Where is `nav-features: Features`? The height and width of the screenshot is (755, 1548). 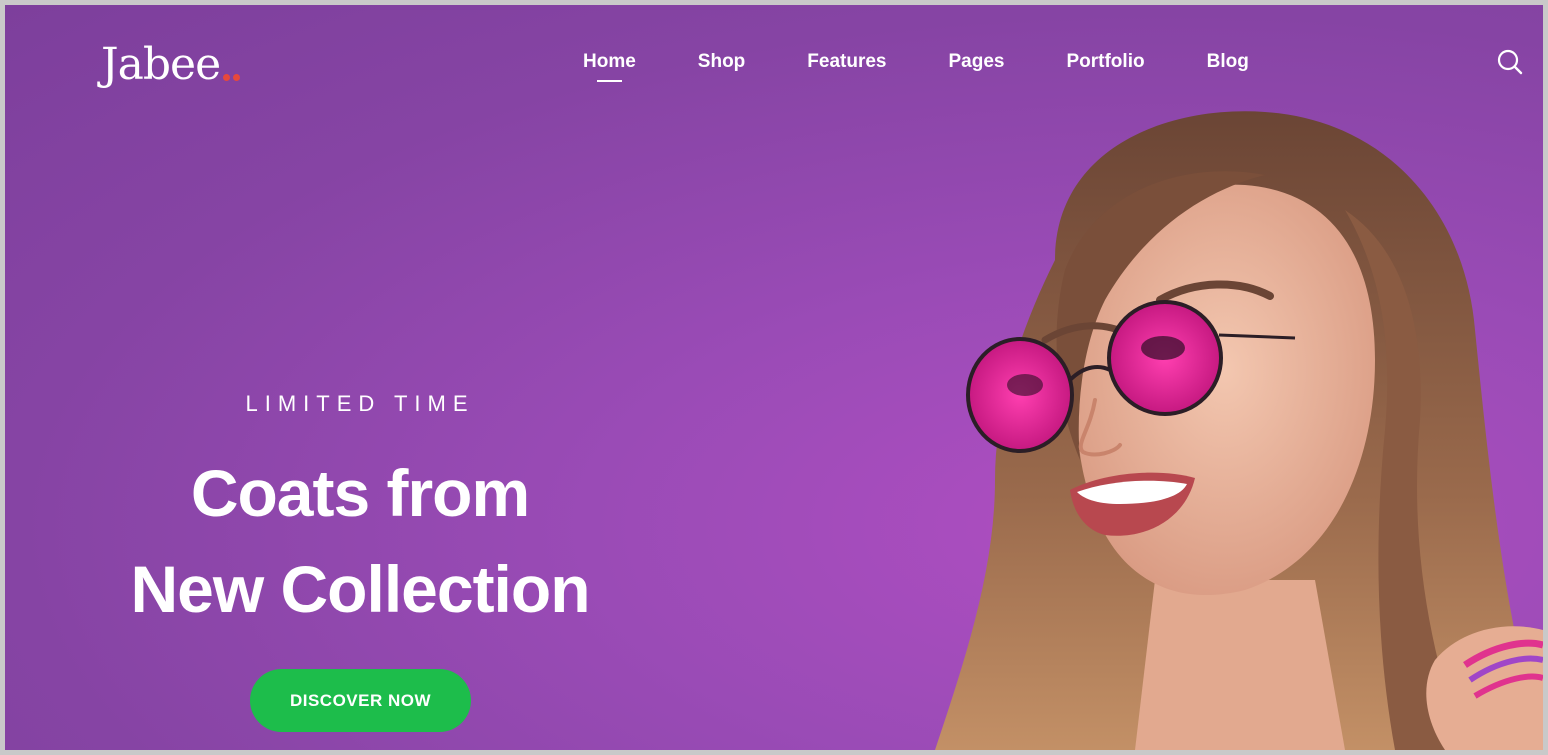 nav-features: Features is located at coordinates (846, 62).